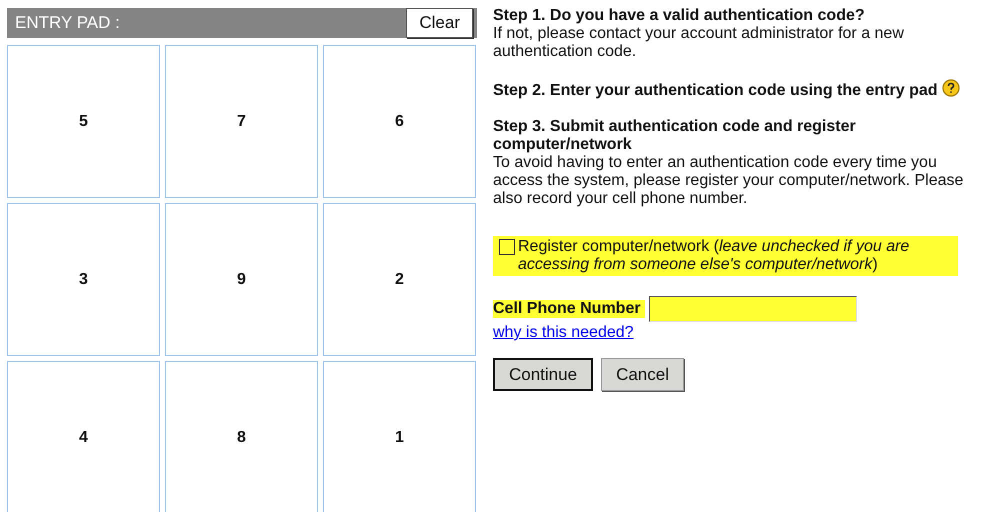 Image resolution: width=993 pixels, height=512 pixels. Describe the element at coordinates (83, 121) in the screenshot. I see `keypad-key: 5` at that location.